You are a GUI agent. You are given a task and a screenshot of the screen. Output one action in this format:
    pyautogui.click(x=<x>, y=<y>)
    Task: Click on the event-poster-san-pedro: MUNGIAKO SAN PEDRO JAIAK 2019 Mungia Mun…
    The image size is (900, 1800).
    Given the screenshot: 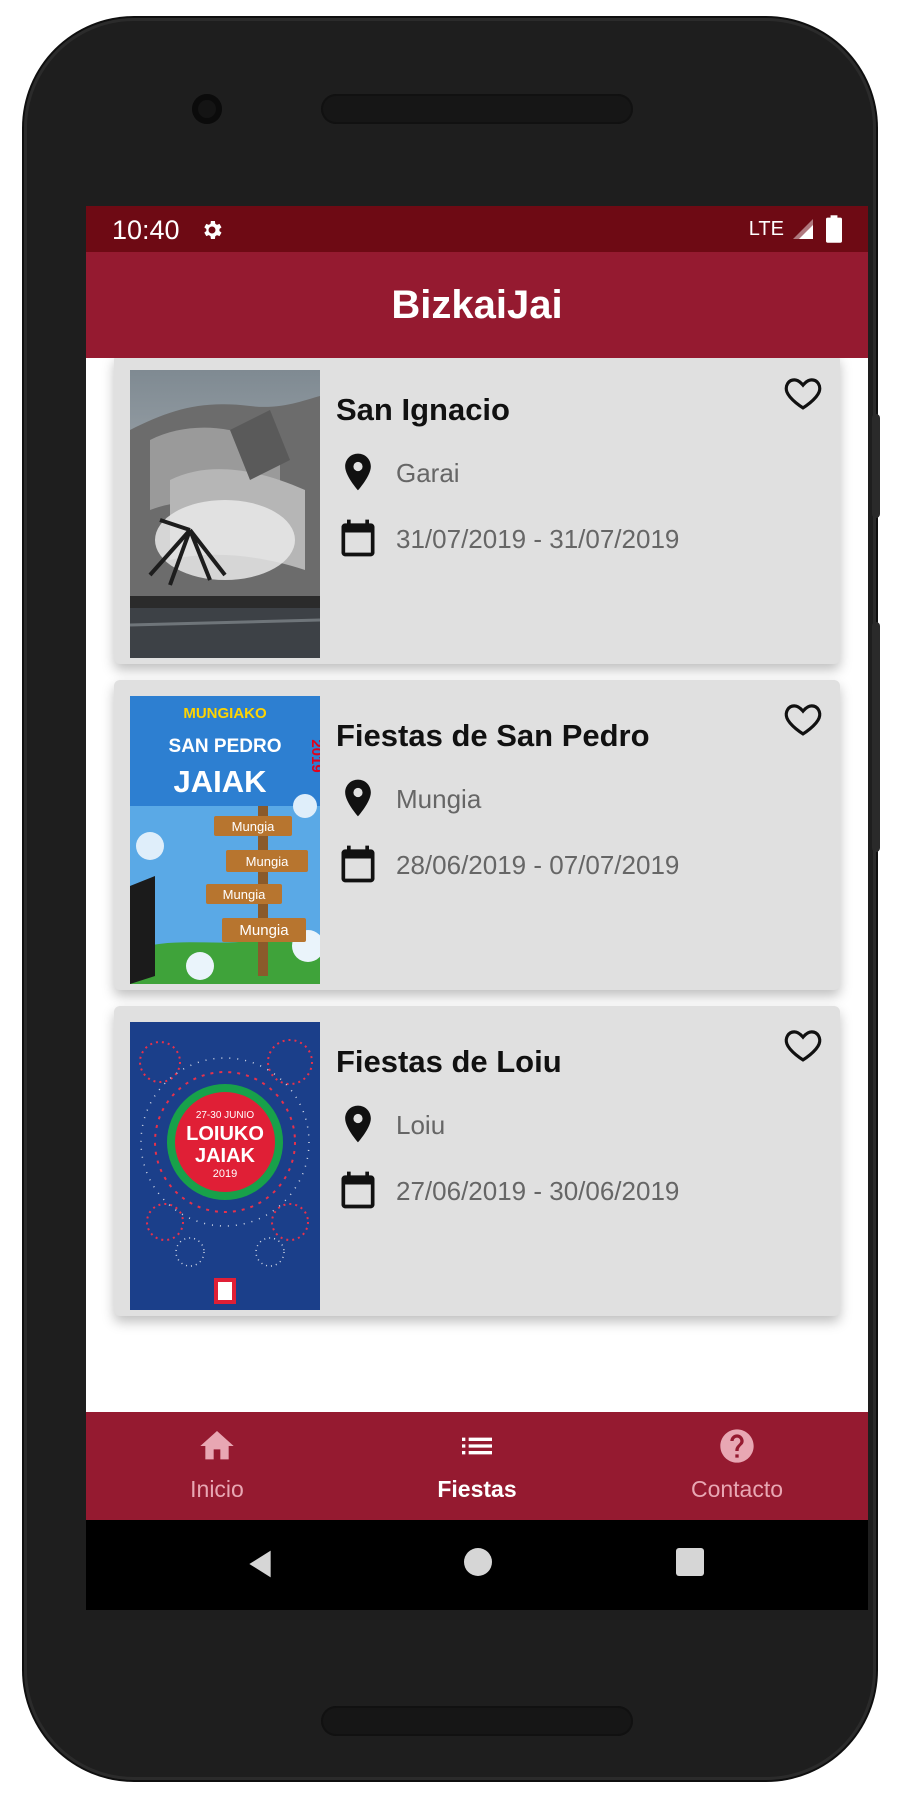 What is the action you would take?
    pyautogui.click(x=225, y=840)
    